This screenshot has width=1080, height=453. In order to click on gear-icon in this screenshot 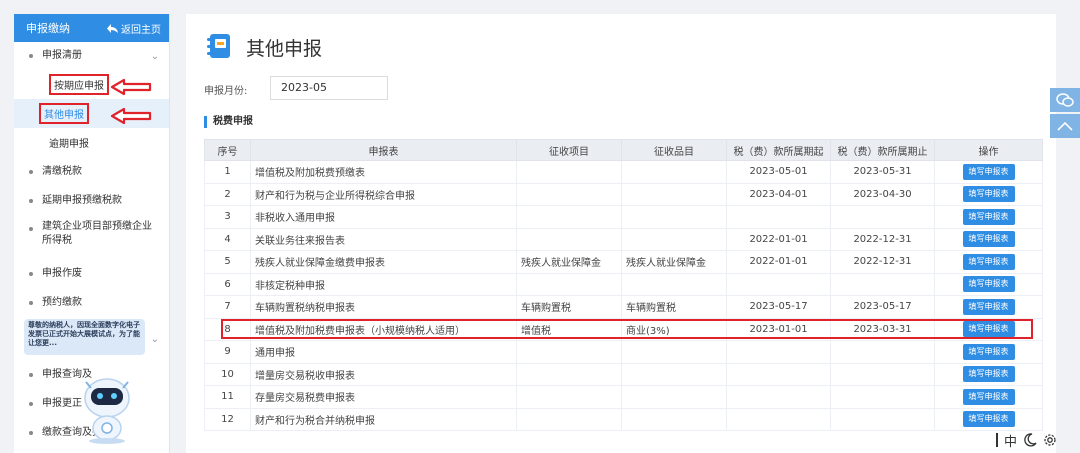, I will do `click(1050, 440)`.